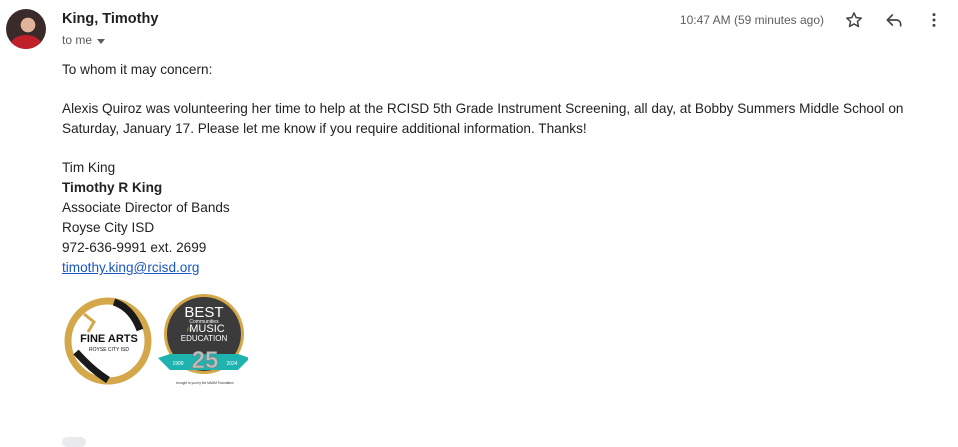 The image size is (958, 447). I want to click on best-anniversary-number: 25, so click(205, 360).